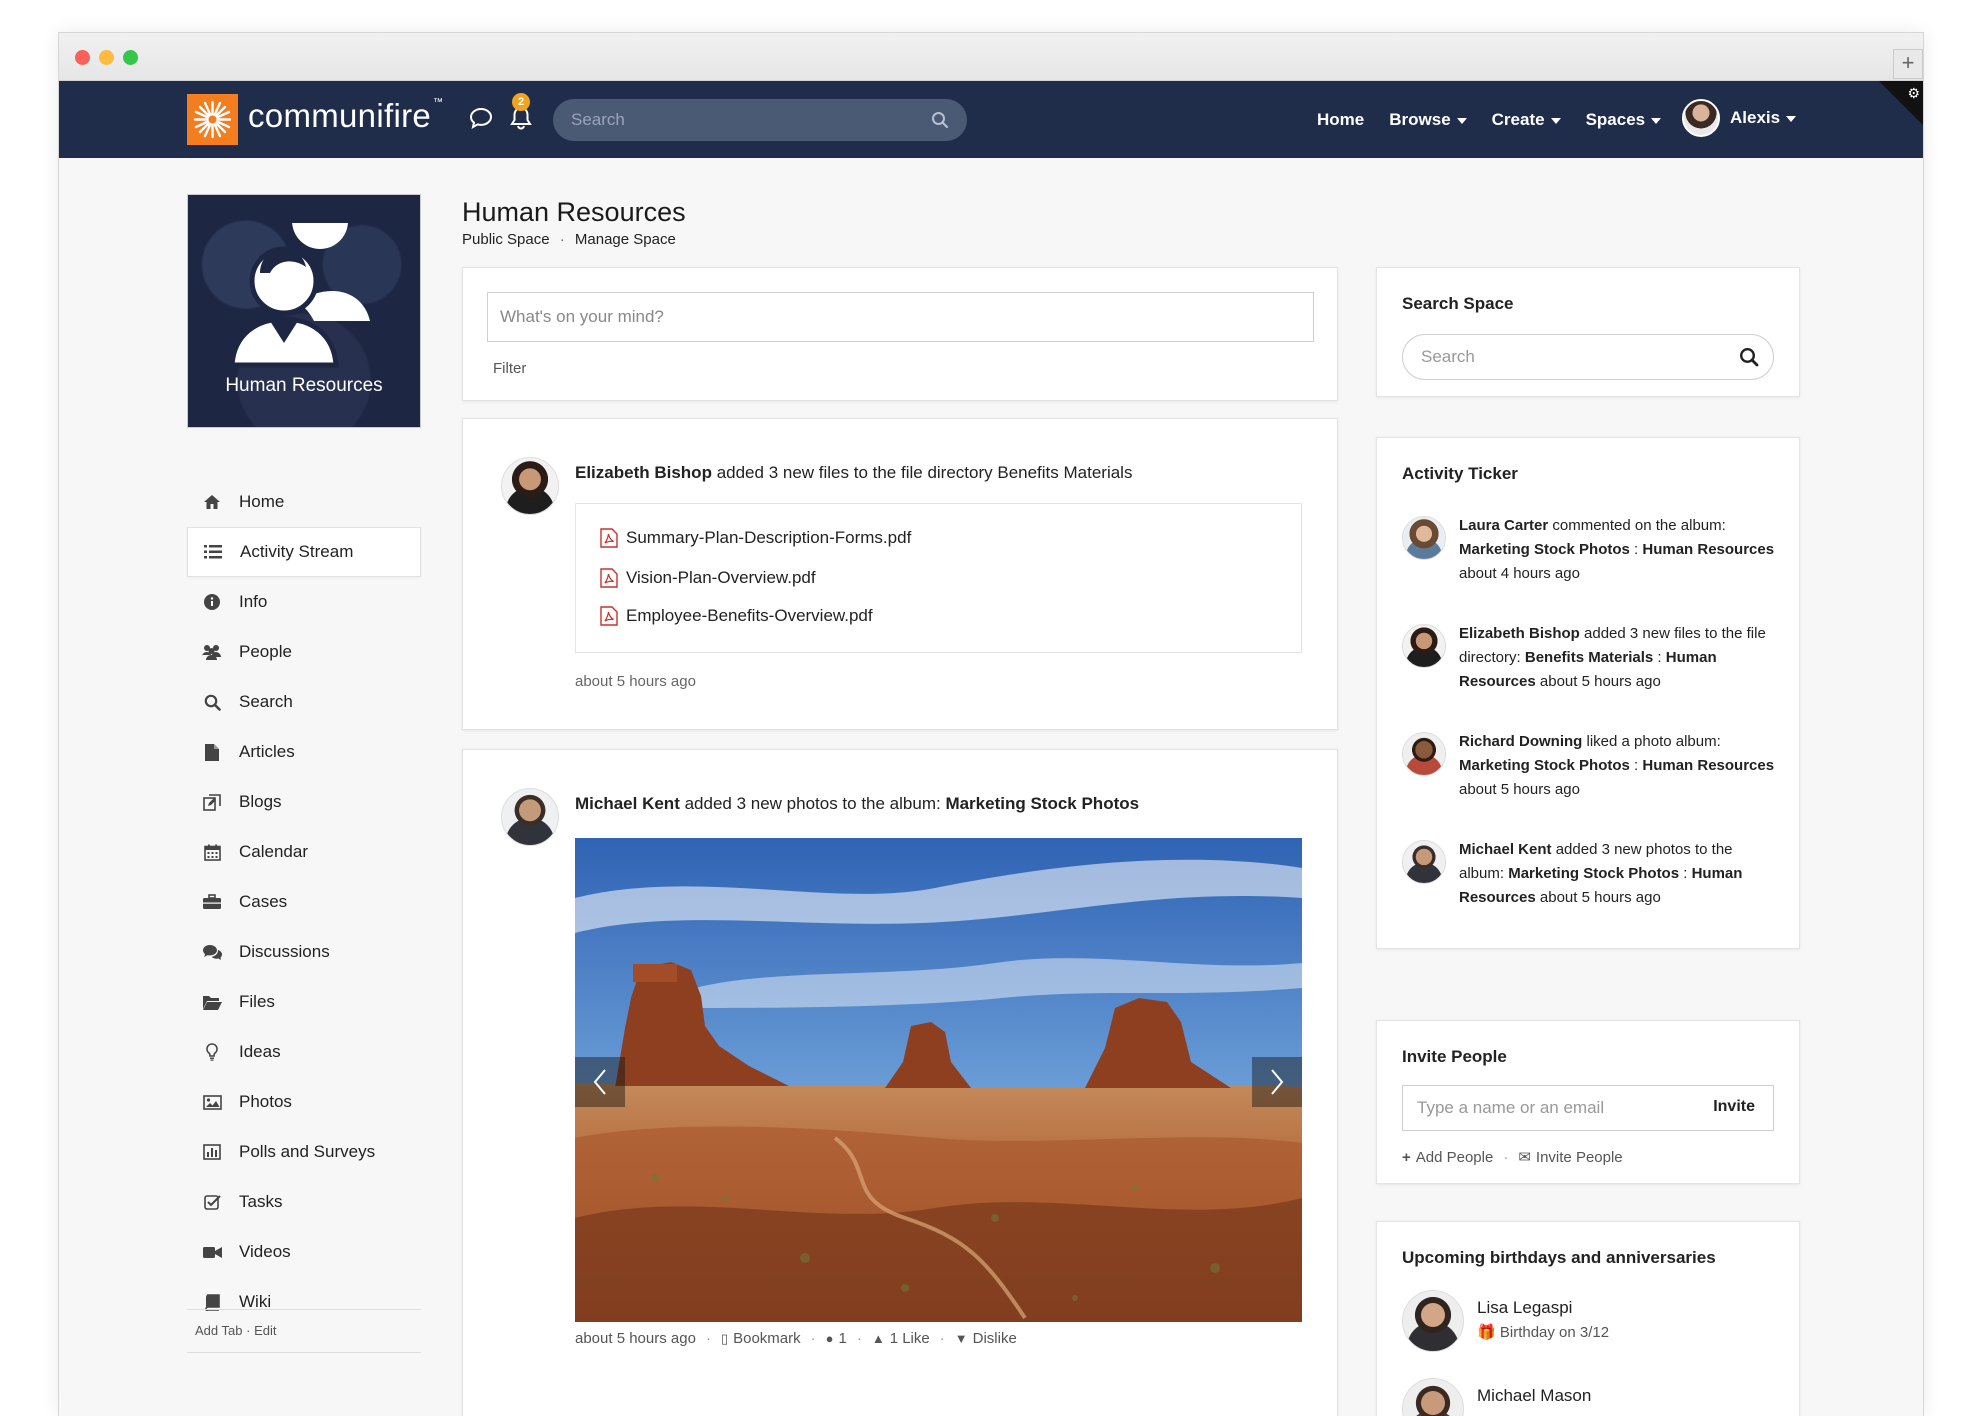 Image resolution: width=1982 pixels, height=1416 pixels. I want to click on like-button: ▲ 1 Like, so click(901, 1338).